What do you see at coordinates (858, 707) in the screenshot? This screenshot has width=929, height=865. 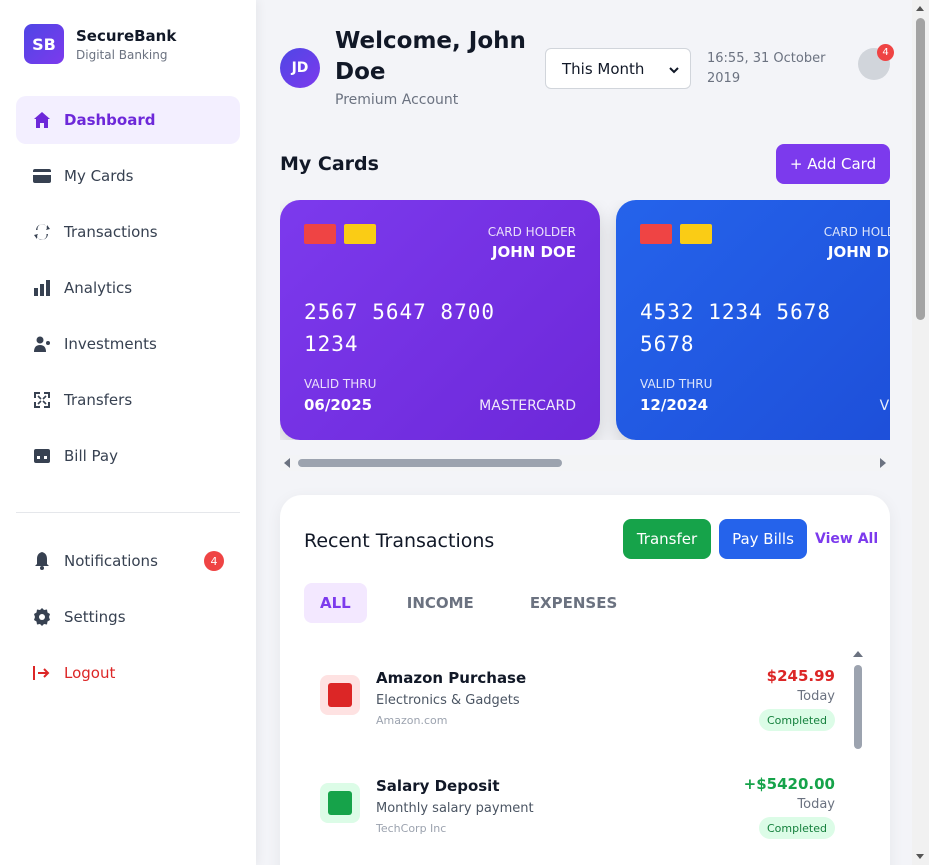 I see `transactions-scroll-thumb` at bounding box center [858, 707].